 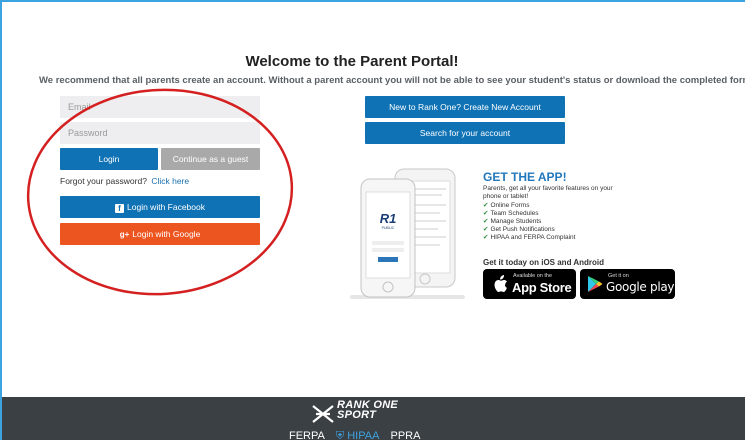 What do you see at coordinates (406, 435) in the screenshot?
I see `footer-link-ppra: PPRA` at bounding box center [406, 435].